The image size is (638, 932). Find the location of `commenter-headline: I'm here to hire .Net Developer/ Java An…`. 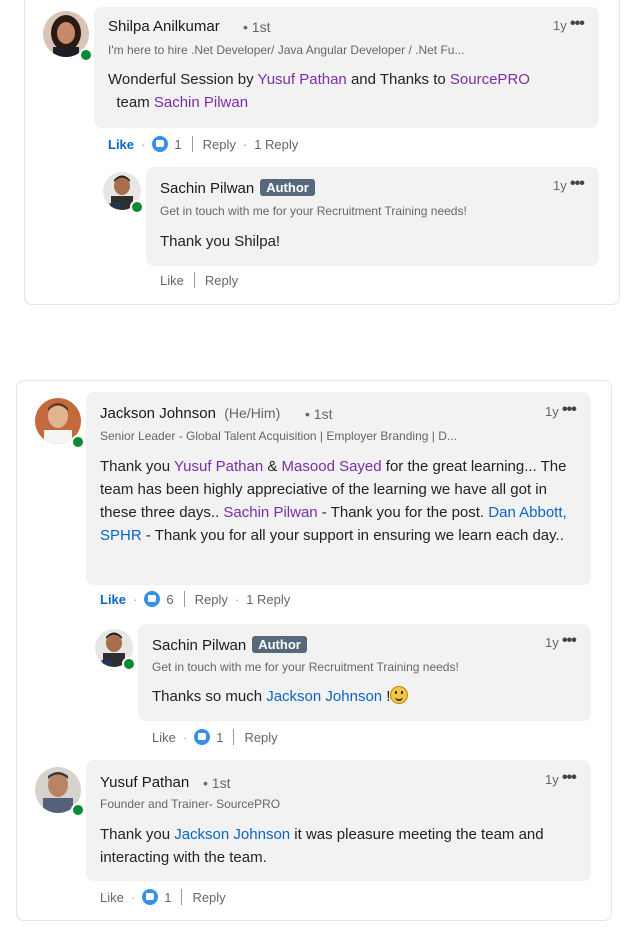

commenter-headline: I'm here to hire .Net Developer/ Java An… is located at coordinates (286, 50).